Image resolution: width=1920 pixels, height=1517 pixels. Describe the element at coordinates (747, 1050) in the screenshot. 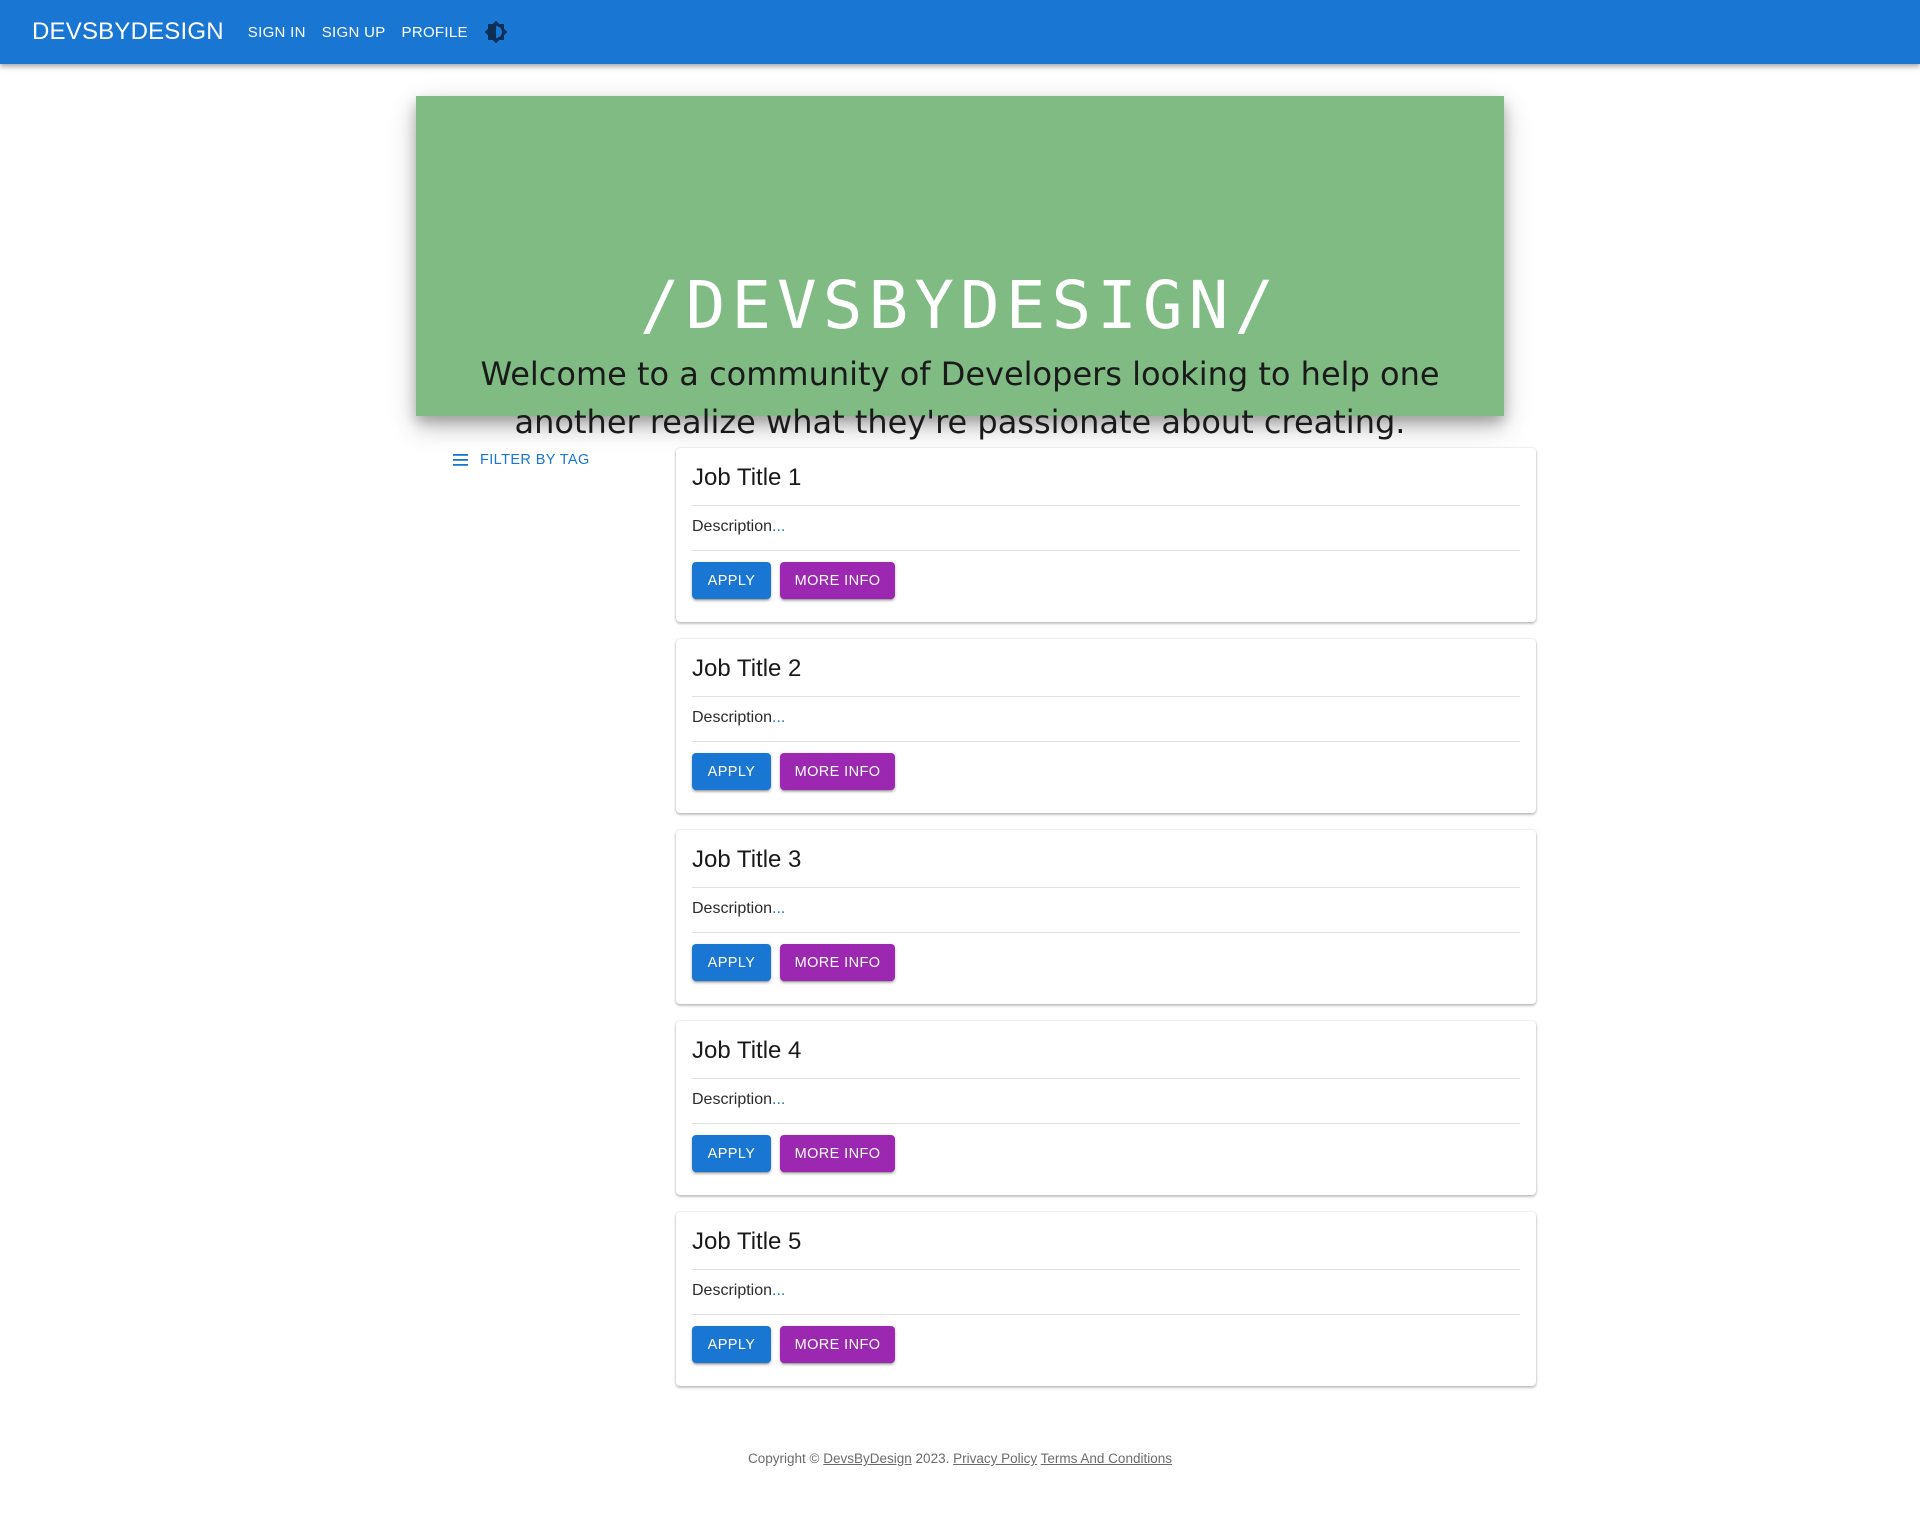

I see `job-title: Job Title 4` at that location.